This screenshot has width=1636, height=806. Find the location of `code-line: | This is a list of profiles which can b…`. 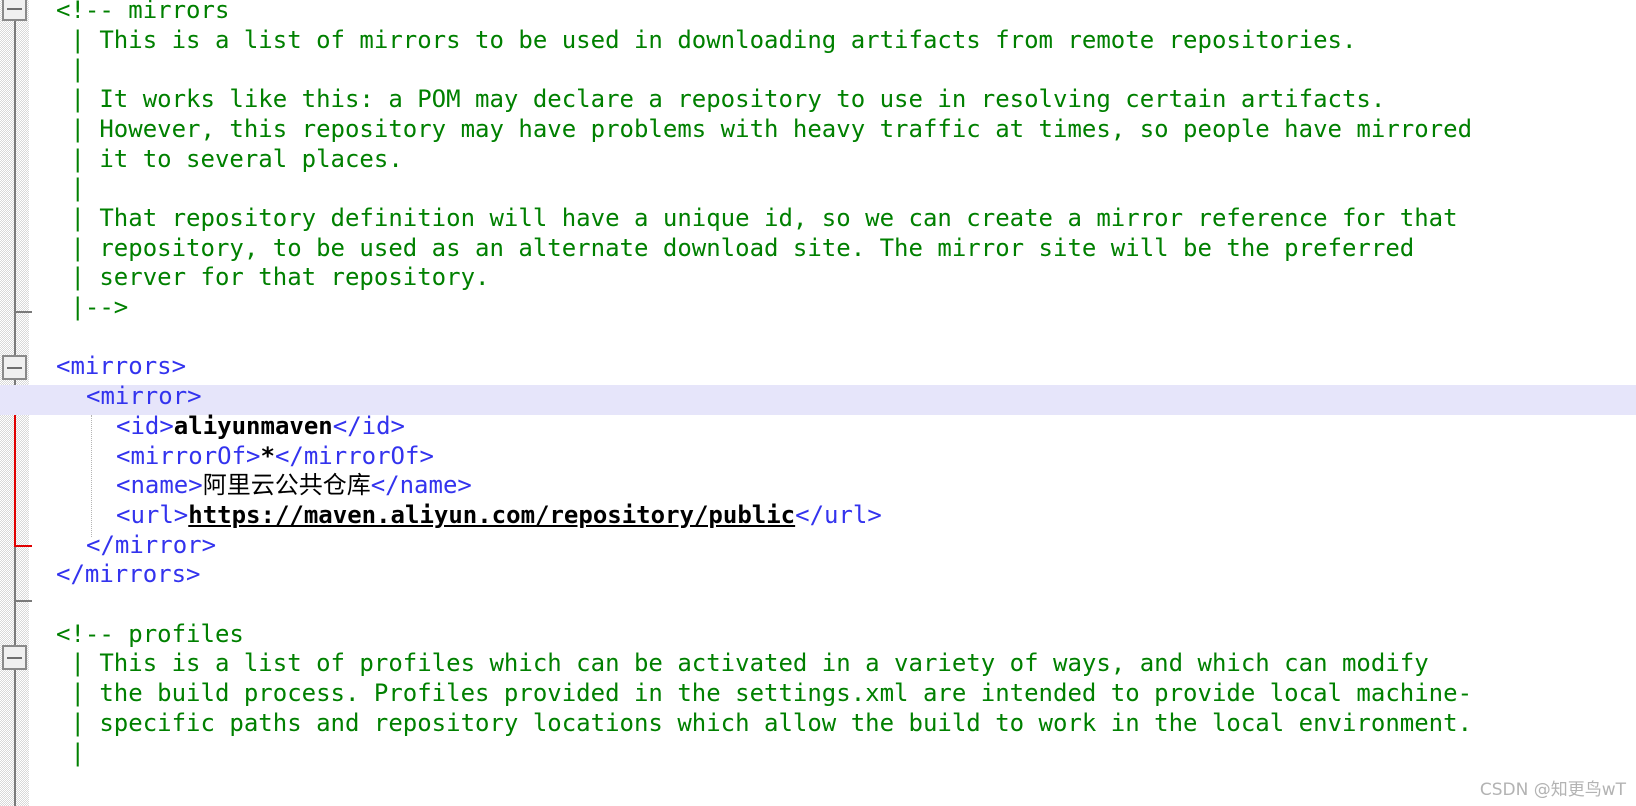

code-line: | This is a list of profiles which can b… is located at coordinates (818, 664).